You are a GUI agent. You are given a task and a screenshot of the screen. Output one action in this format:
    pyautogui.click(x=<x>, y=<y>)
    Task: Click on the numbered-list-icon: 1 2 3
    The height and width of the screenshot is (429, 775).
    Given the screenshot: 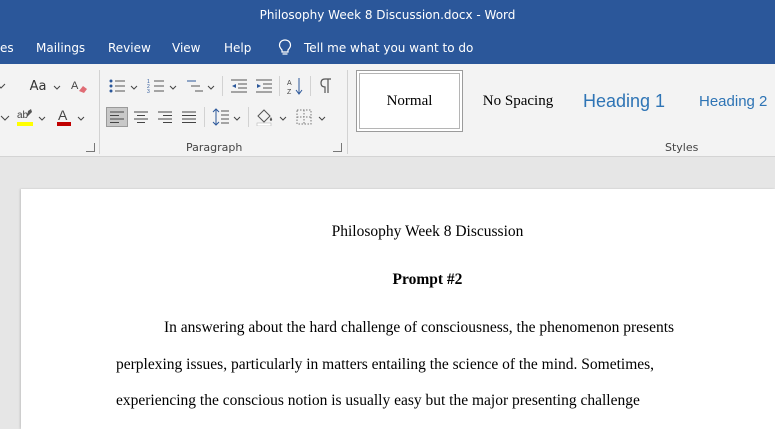 What is the action you would take?
    pyautogui.click(x=155, y=86)
    